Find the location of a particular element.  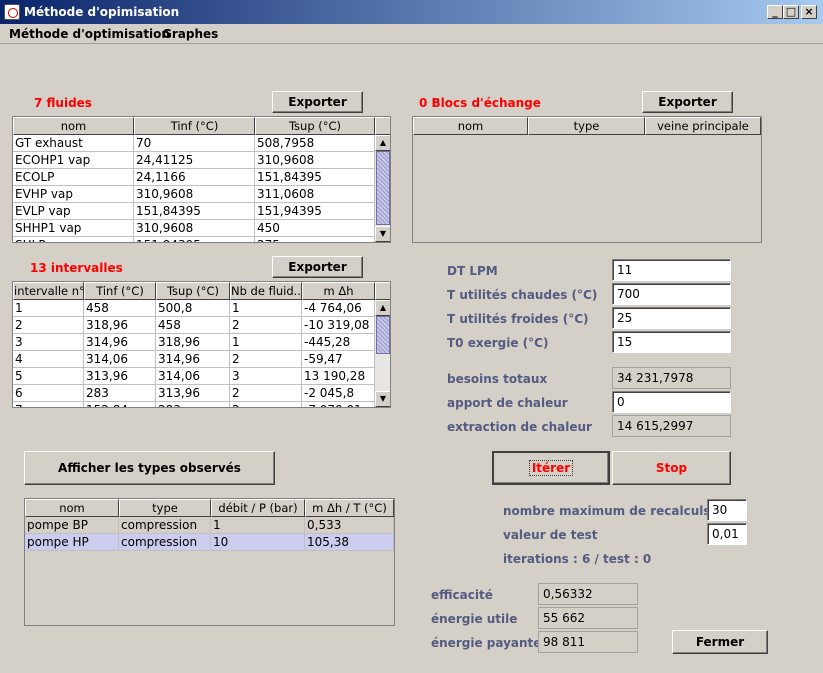

column-header: veine principale is located at coordinates (703, 126).